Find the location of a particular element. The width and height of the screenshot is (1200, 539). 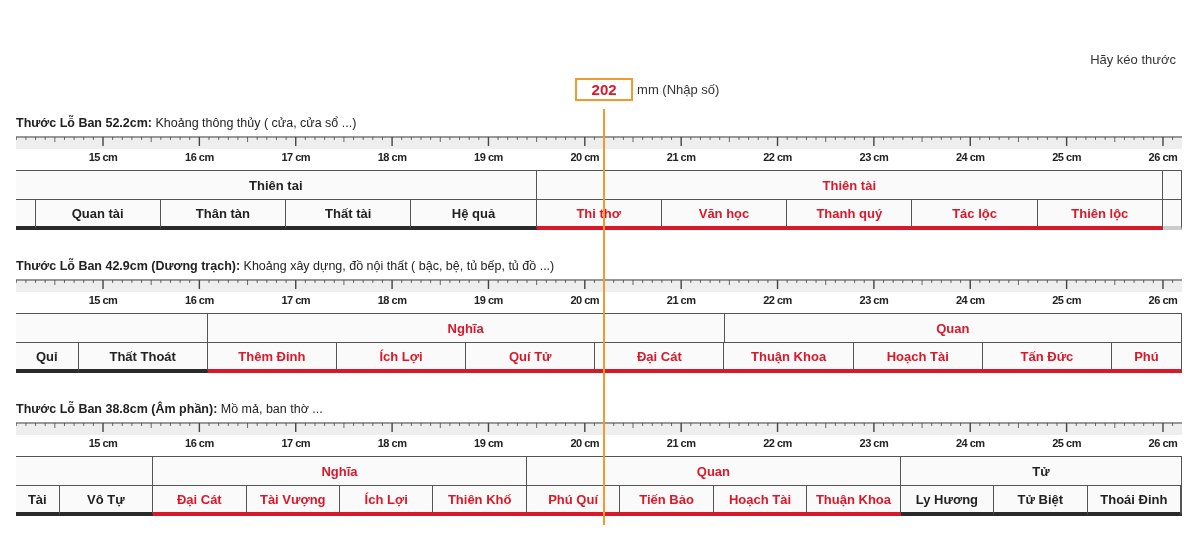

ruler-cell: Quí Tử is located at coordinates (531, 358).